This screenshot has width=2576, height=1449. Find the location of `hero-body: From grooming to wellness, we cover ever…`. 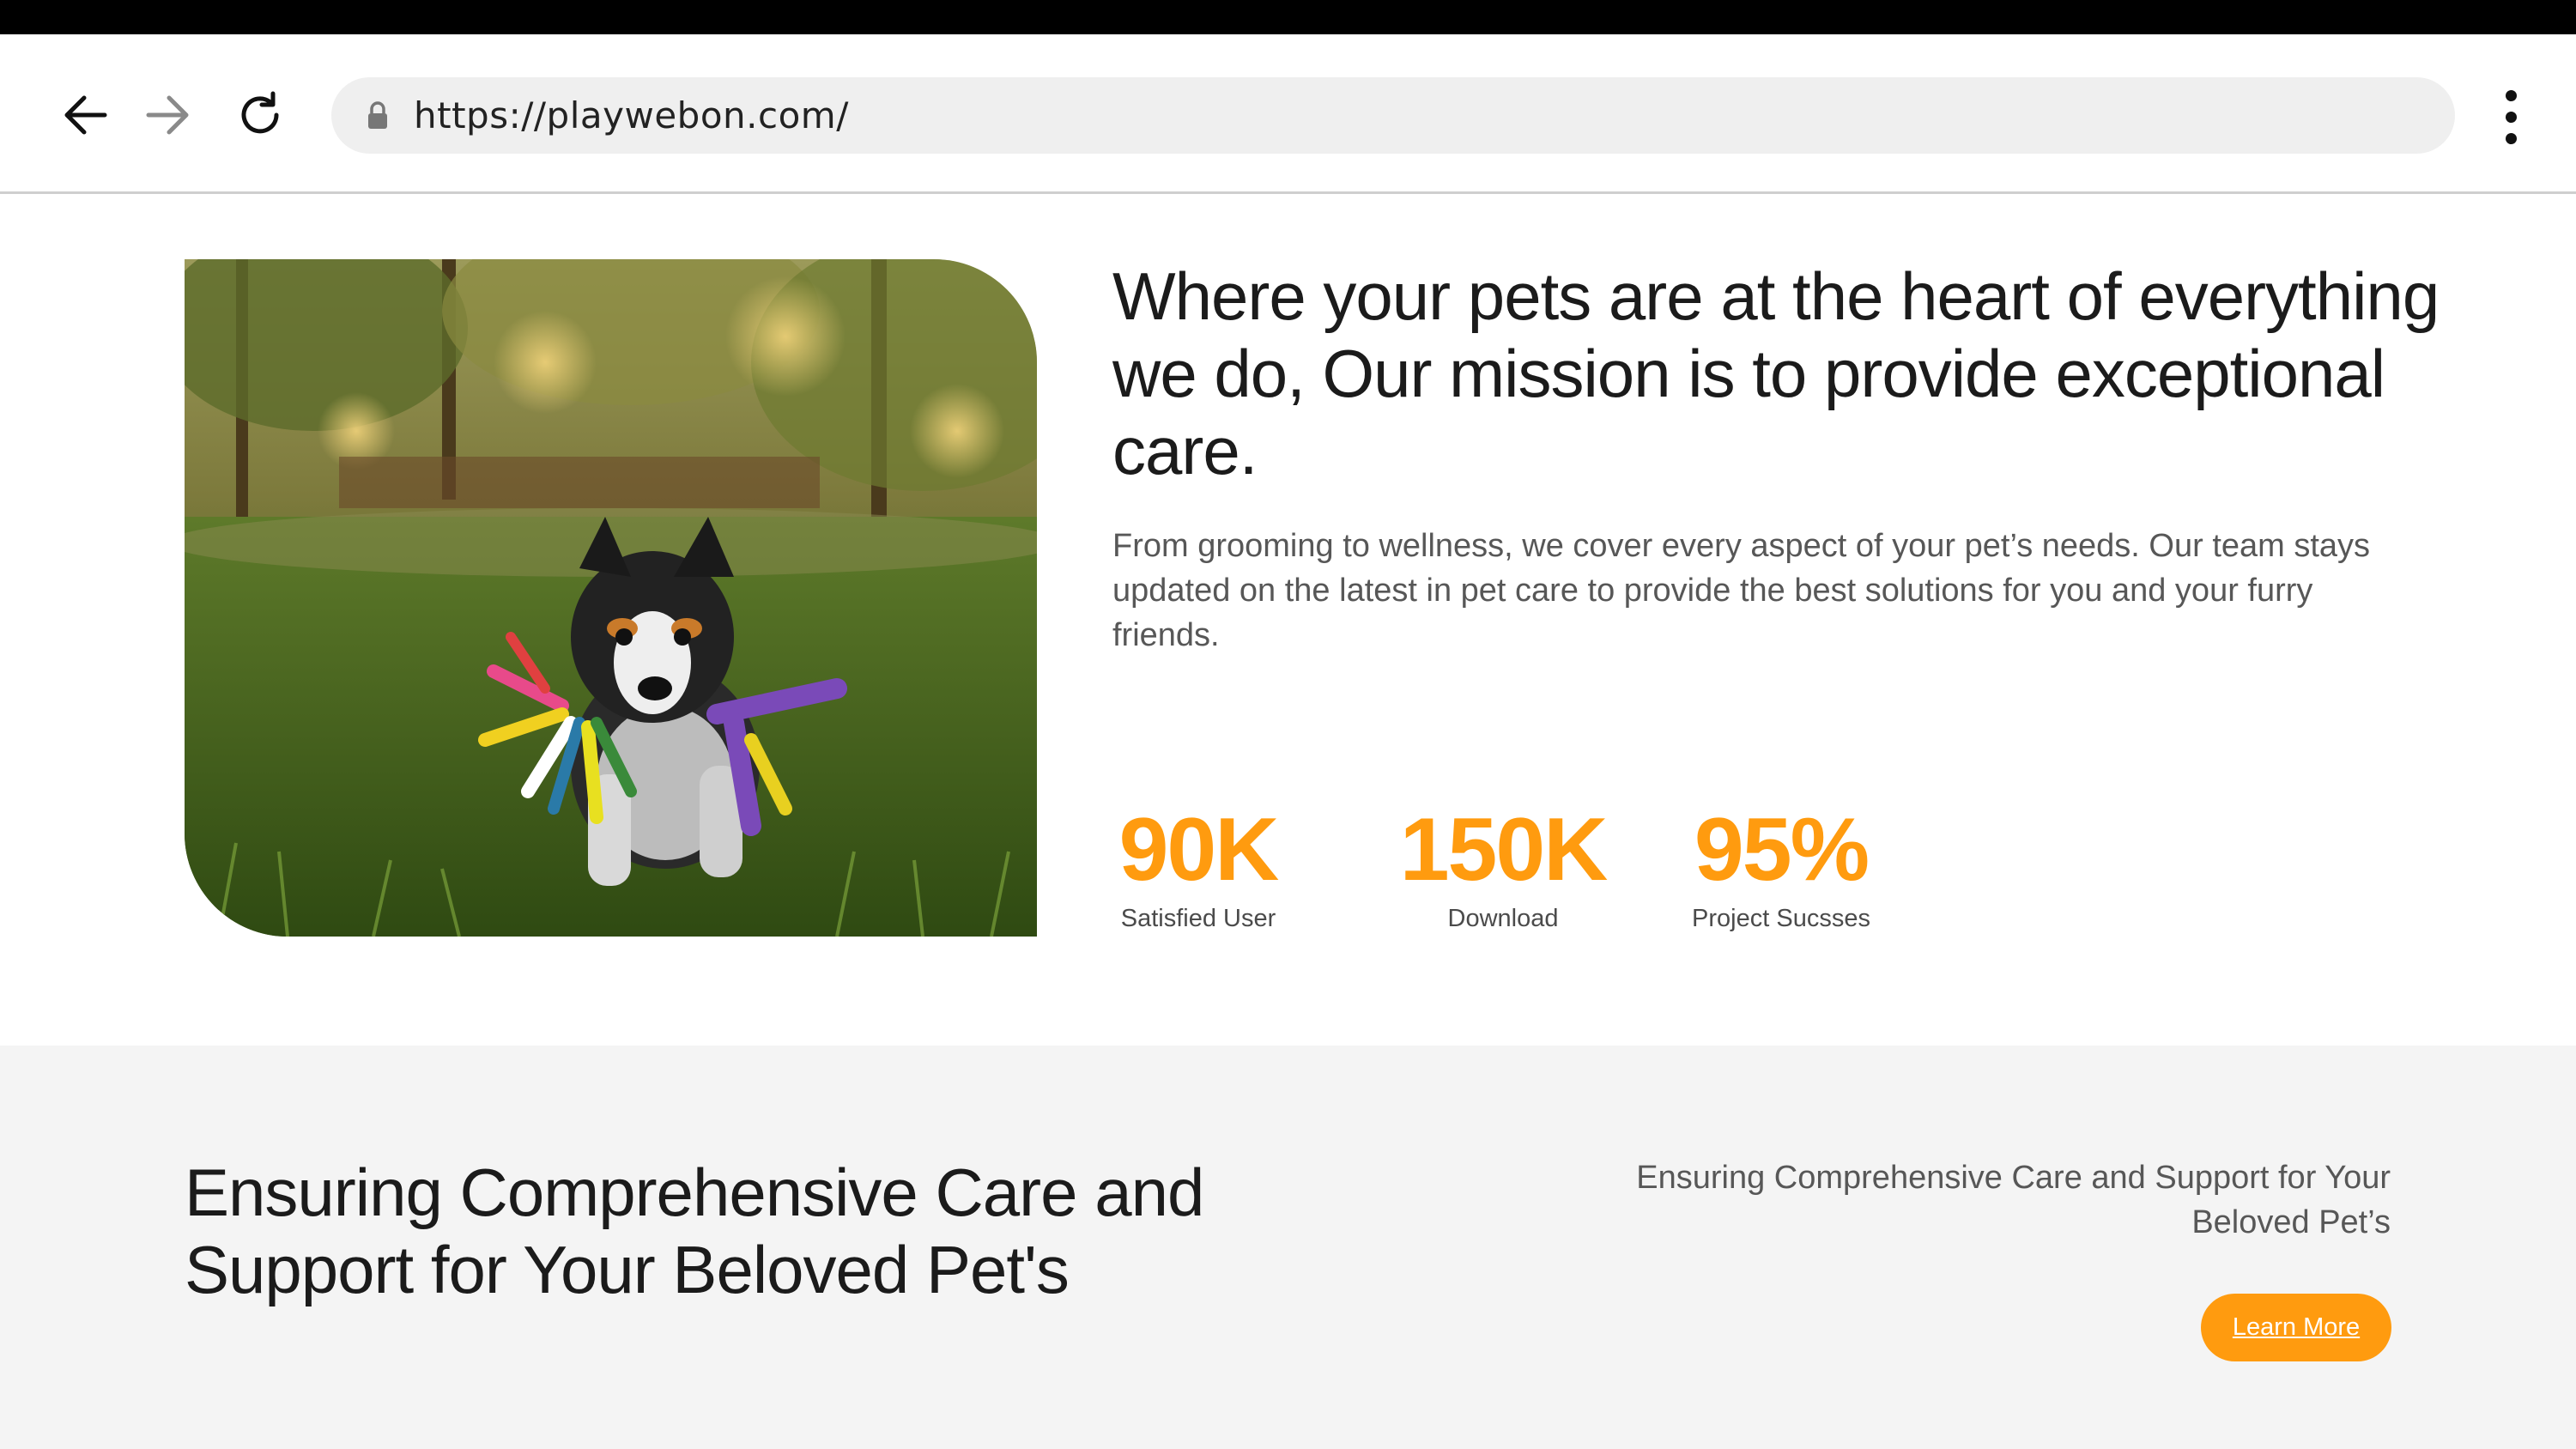

hero-body: From grooming to wellness, we cover ever… is located at coordinates (1741, 590).